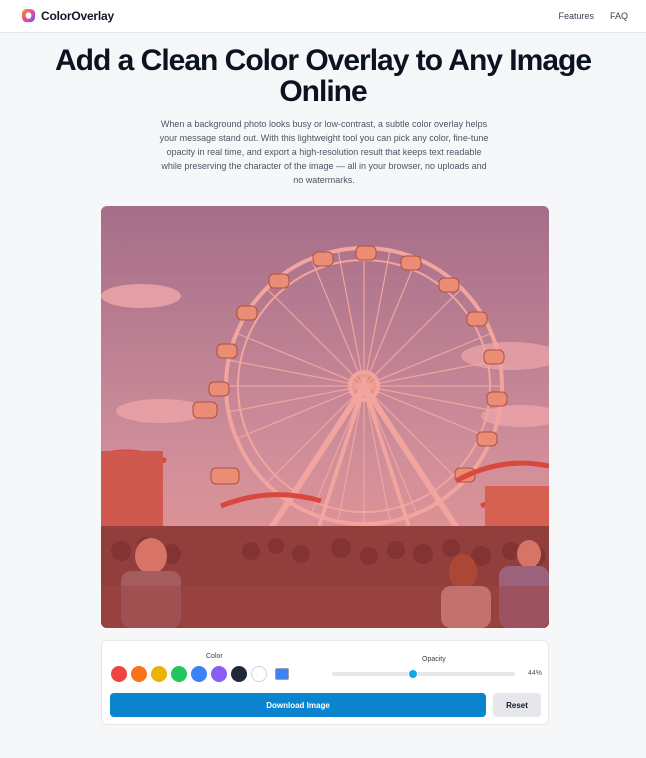  I want to click on brand: ColorOverlay, so click(67, 15).